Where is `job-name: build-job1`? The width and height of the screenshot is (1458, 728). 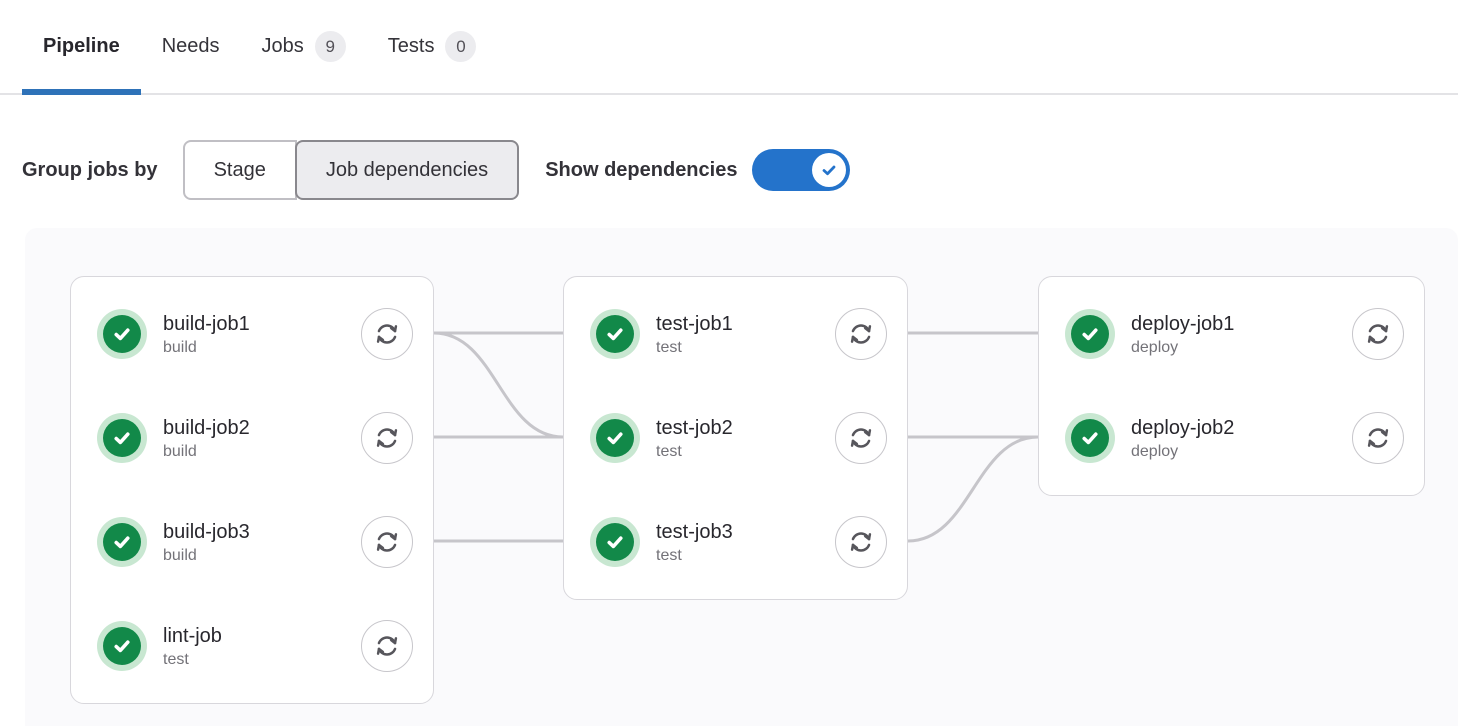 job-name: build-job1 is located at coordinates (206, 323).